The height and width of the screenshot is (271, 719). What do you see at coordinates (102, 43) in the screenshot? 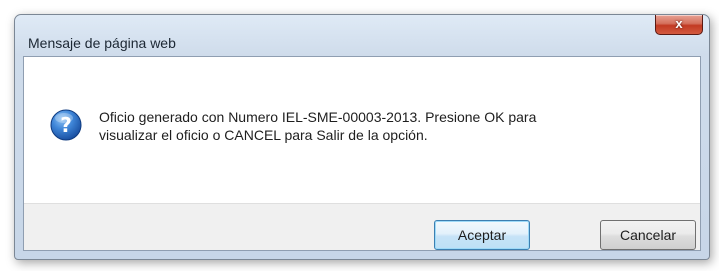
I see `window-title: Mensaje de página web` at bounding box center [102, 43].